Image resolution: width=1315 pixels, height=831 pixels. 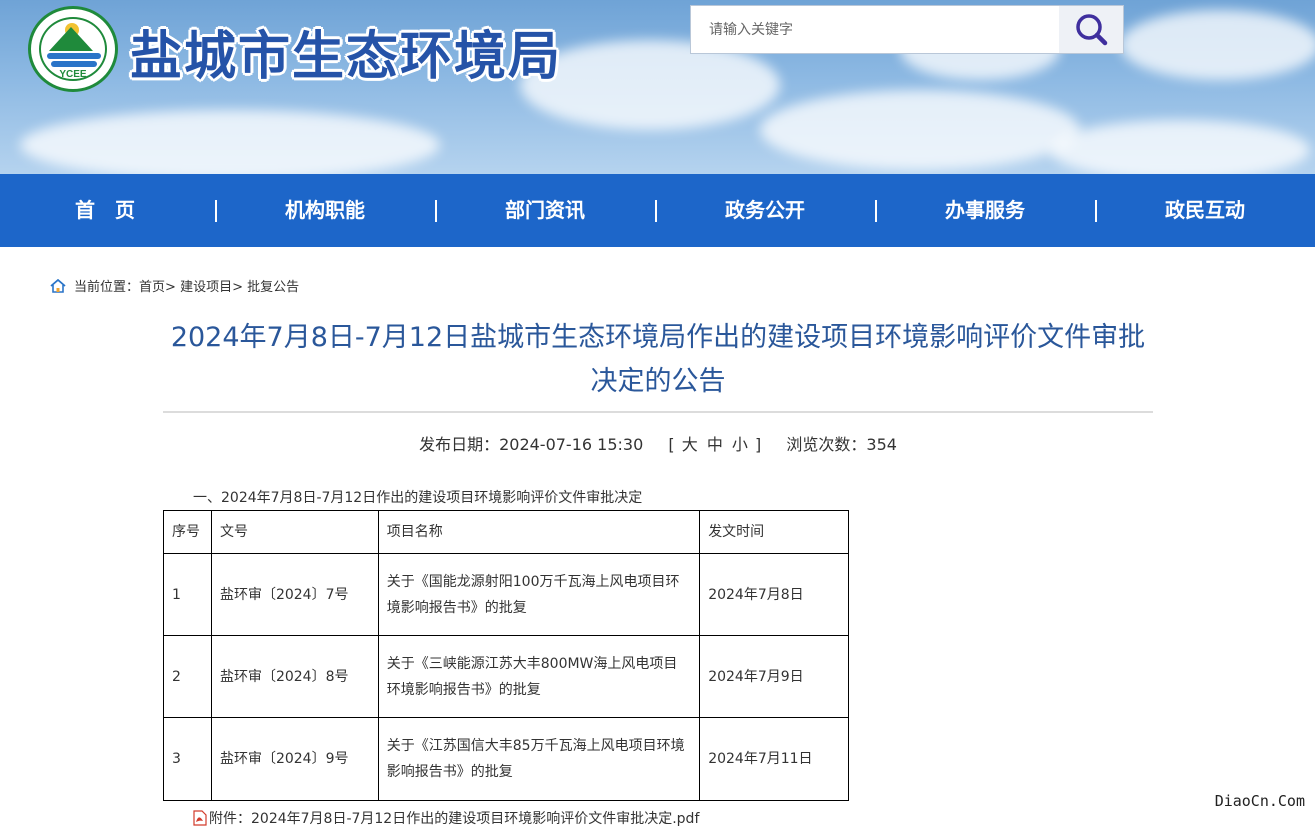 I want to click on table-cell-name: 关于《江苏国信大丰85万千瓦海上风电项目环境影响报告书》的批复, so click(x=539, y=759).